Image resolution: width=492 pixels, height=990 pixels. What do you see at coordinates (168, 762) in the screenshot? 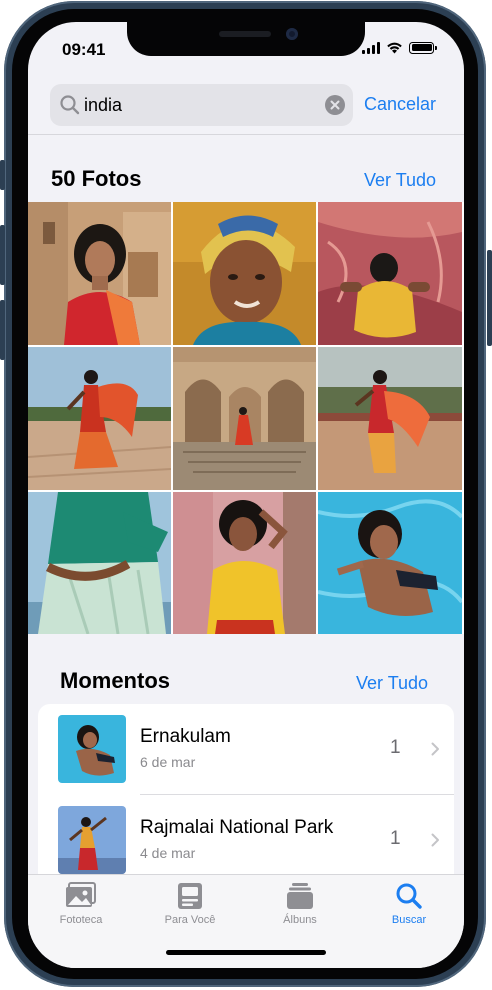
I see `moment-date: 6 de mar` at bounding box center [168, 762].